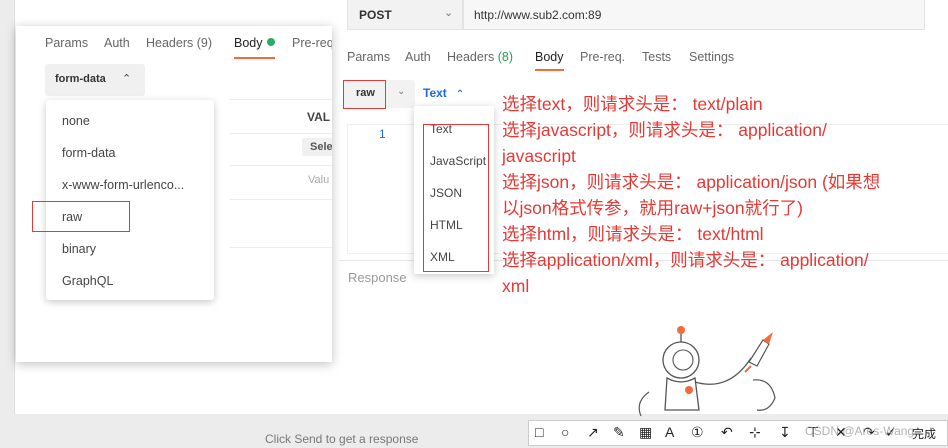  Describe the element at coordinates (549, 60) in the screenshot. I see `tab-body: Body` at that location.